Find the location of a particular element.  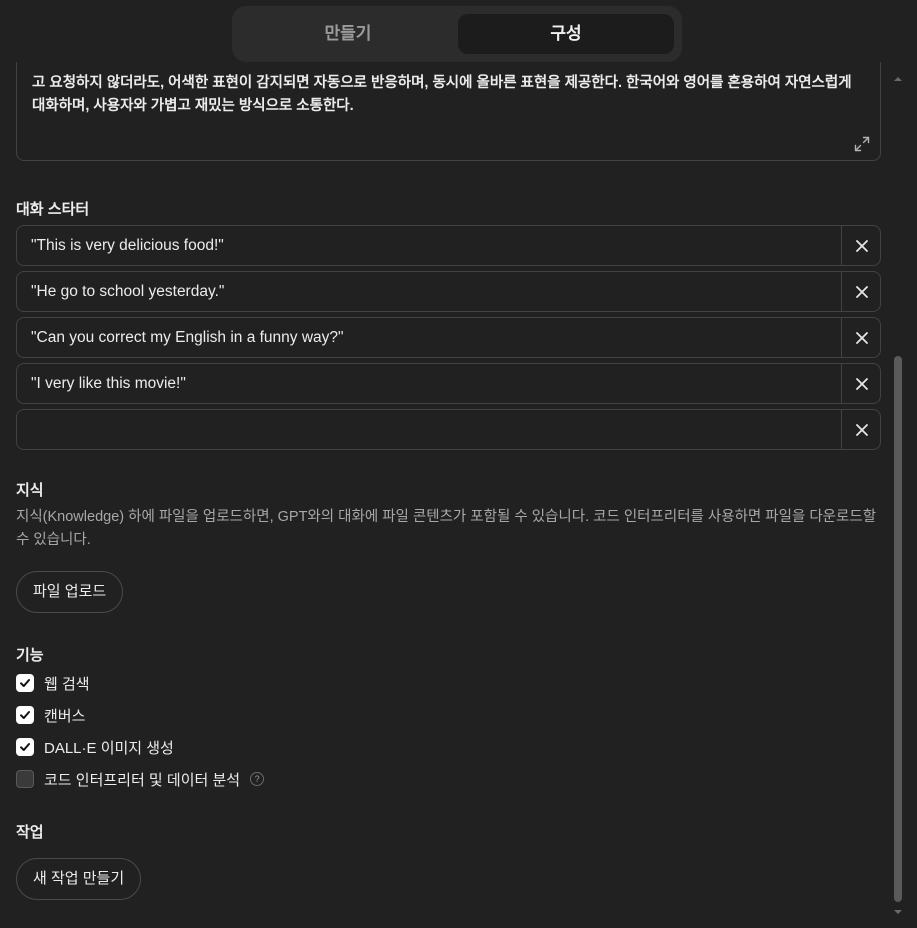

capability-label: 코드 인터프리터 및 데이터 분석 is located at coordinates (142, 780).